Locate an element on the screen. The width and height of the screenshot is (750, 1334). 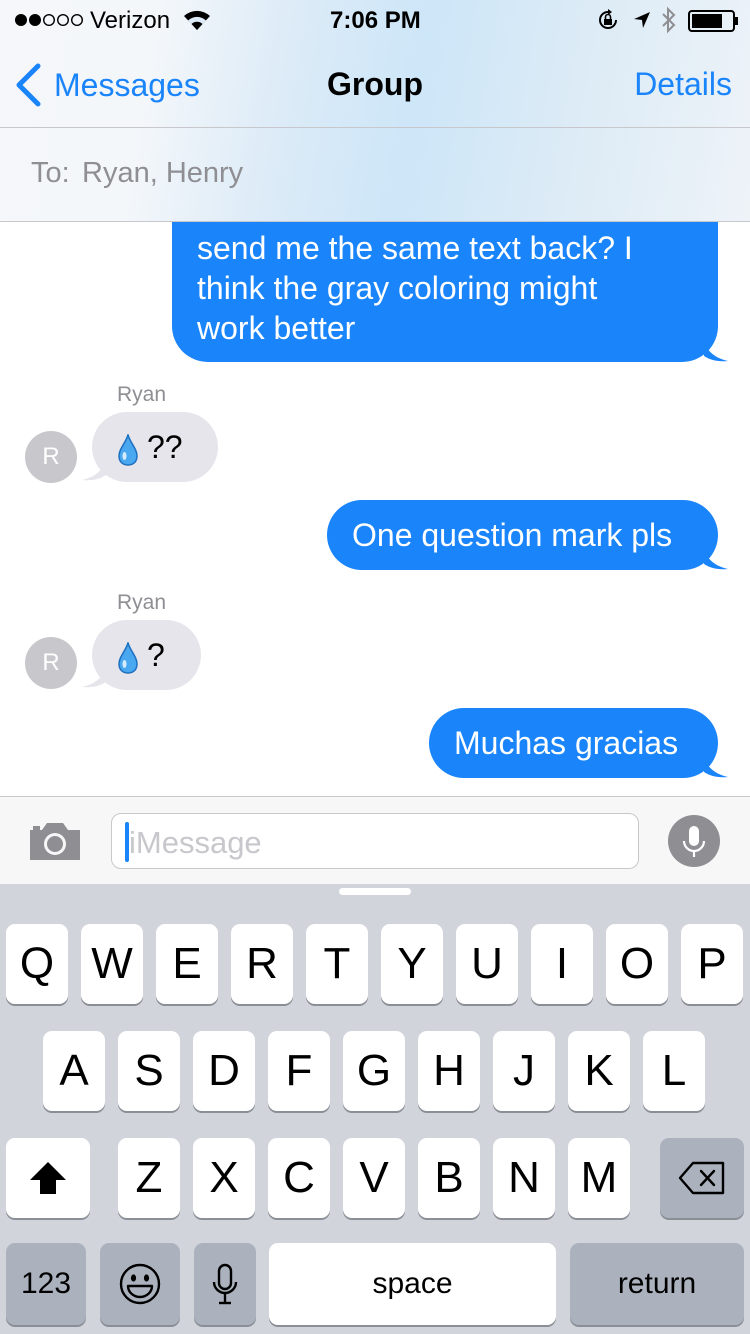
key-label: Y is located at coordinates (412, 963).